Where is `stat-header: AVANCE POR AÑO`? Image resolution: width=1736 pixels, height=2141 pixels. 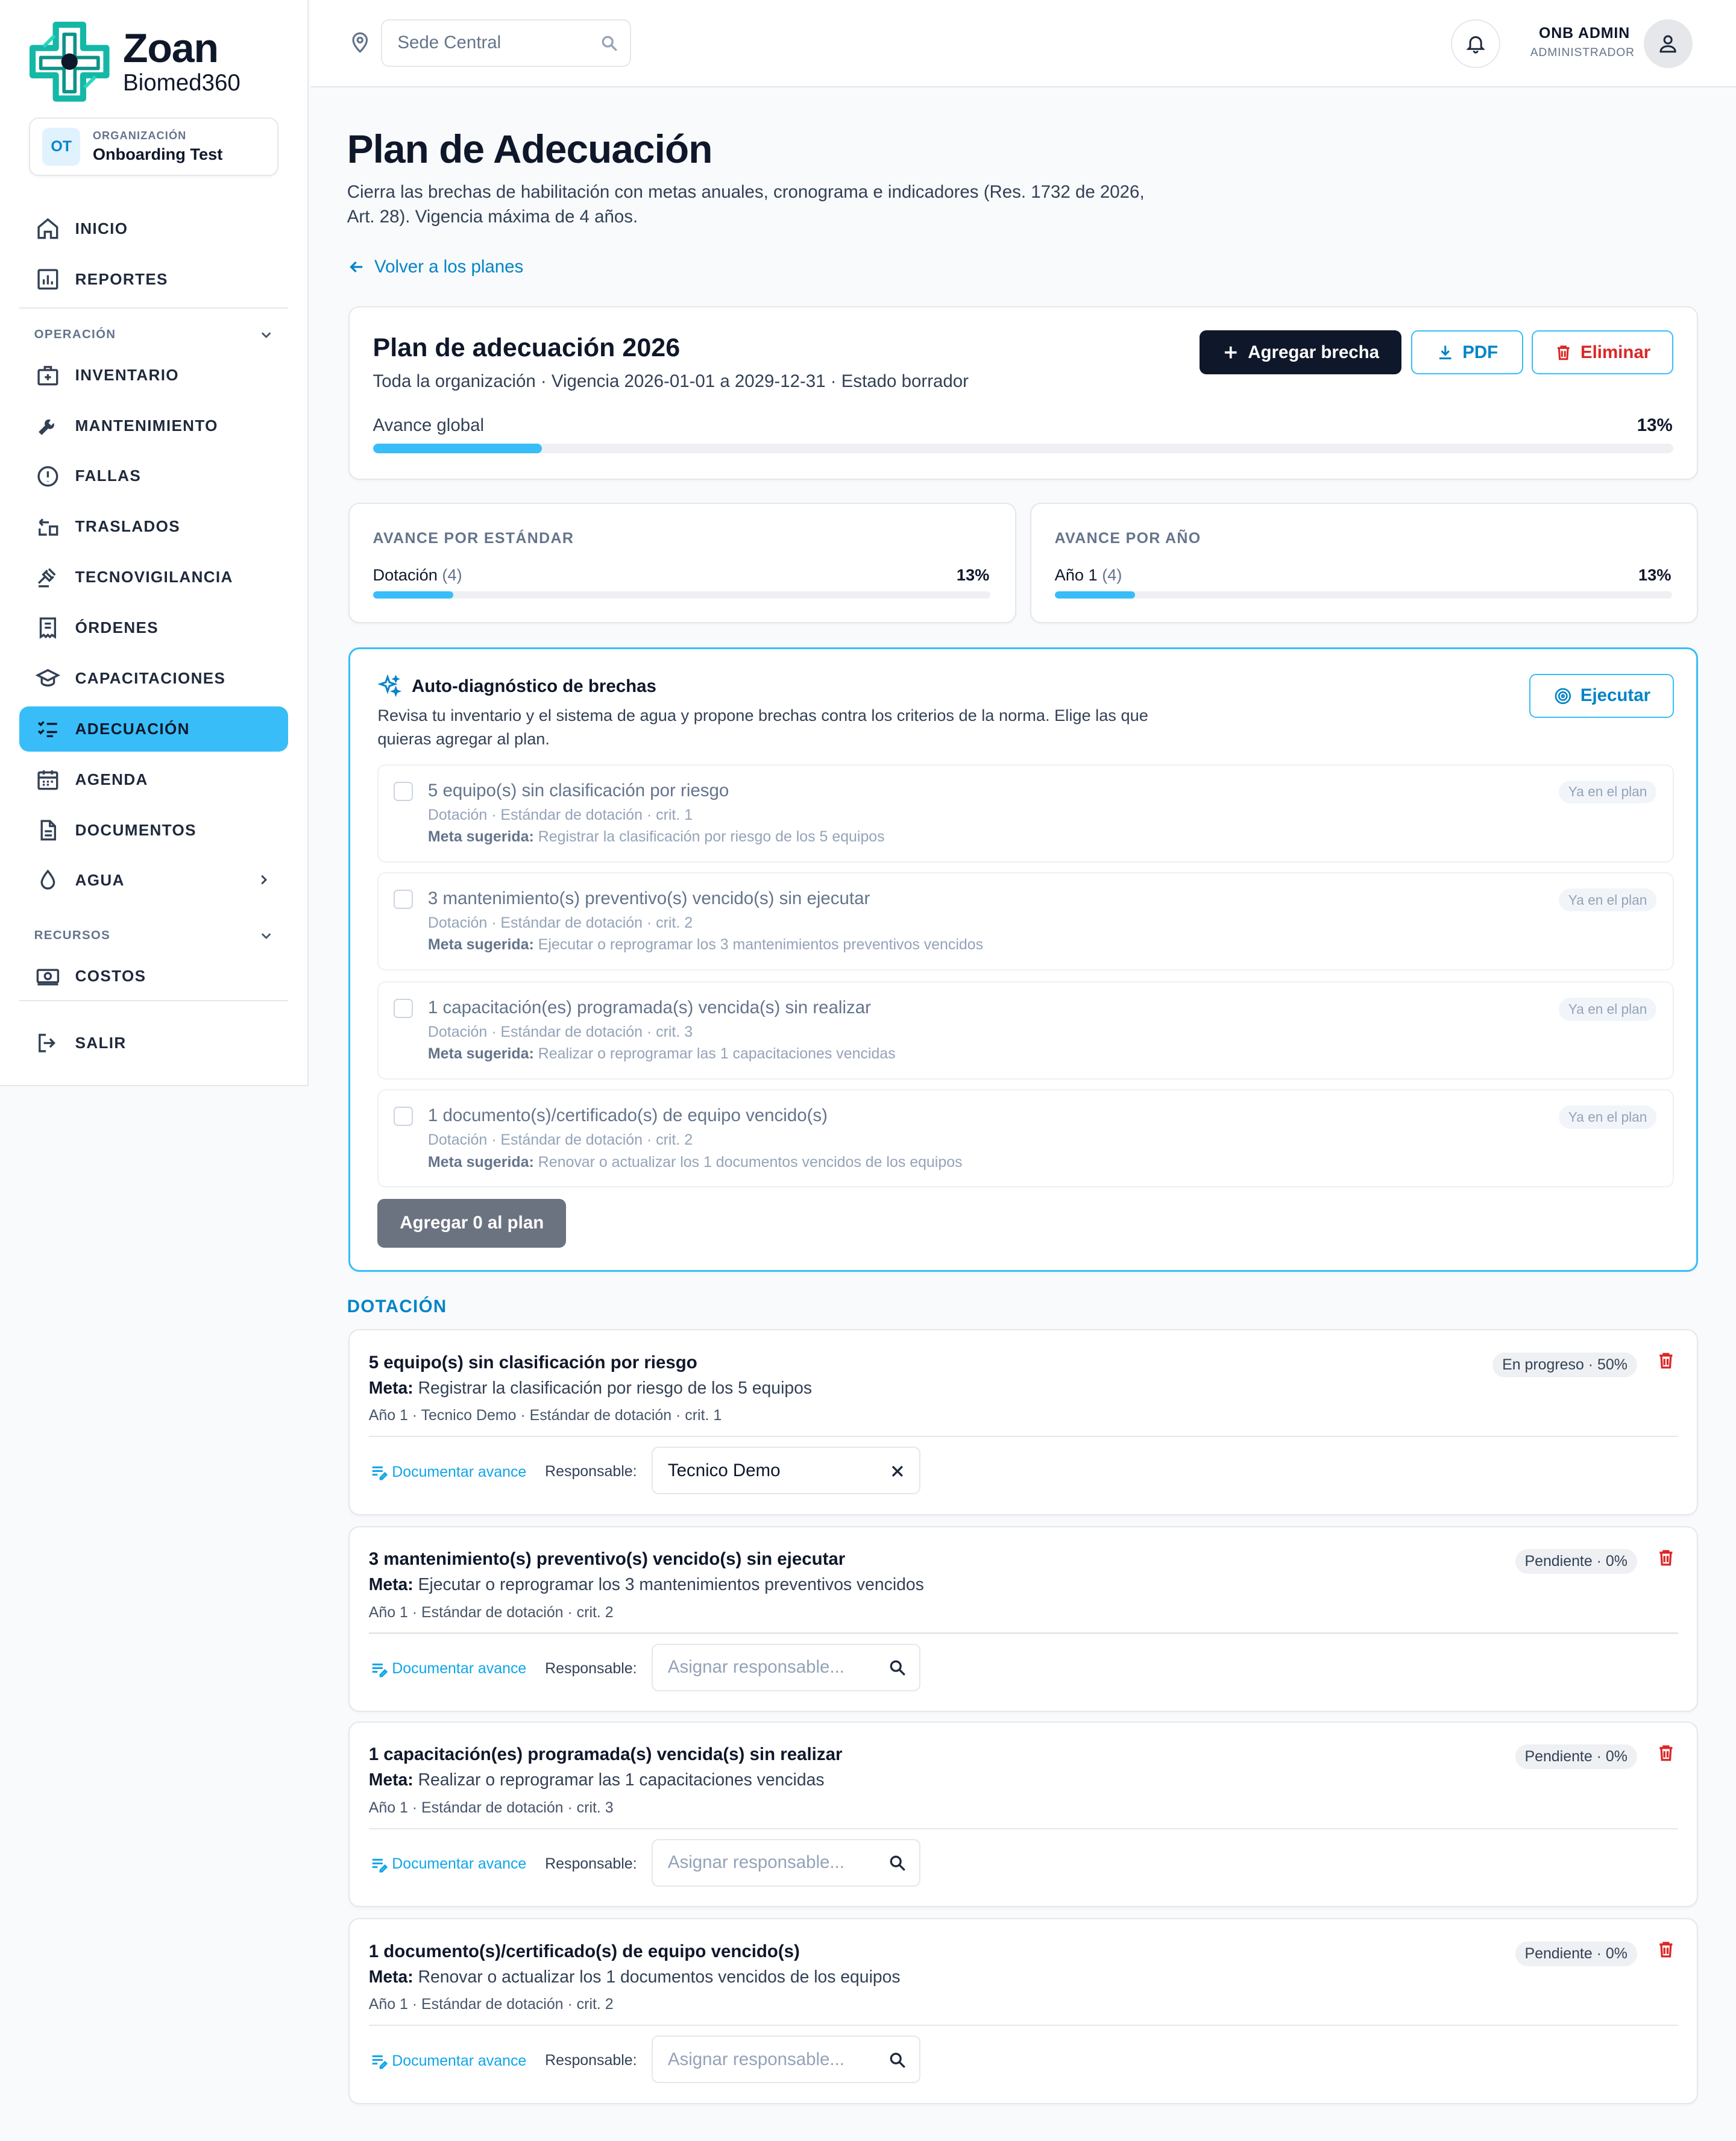
stat-header: AVANCE POR AÑO is located at coordinates (1127, 538).